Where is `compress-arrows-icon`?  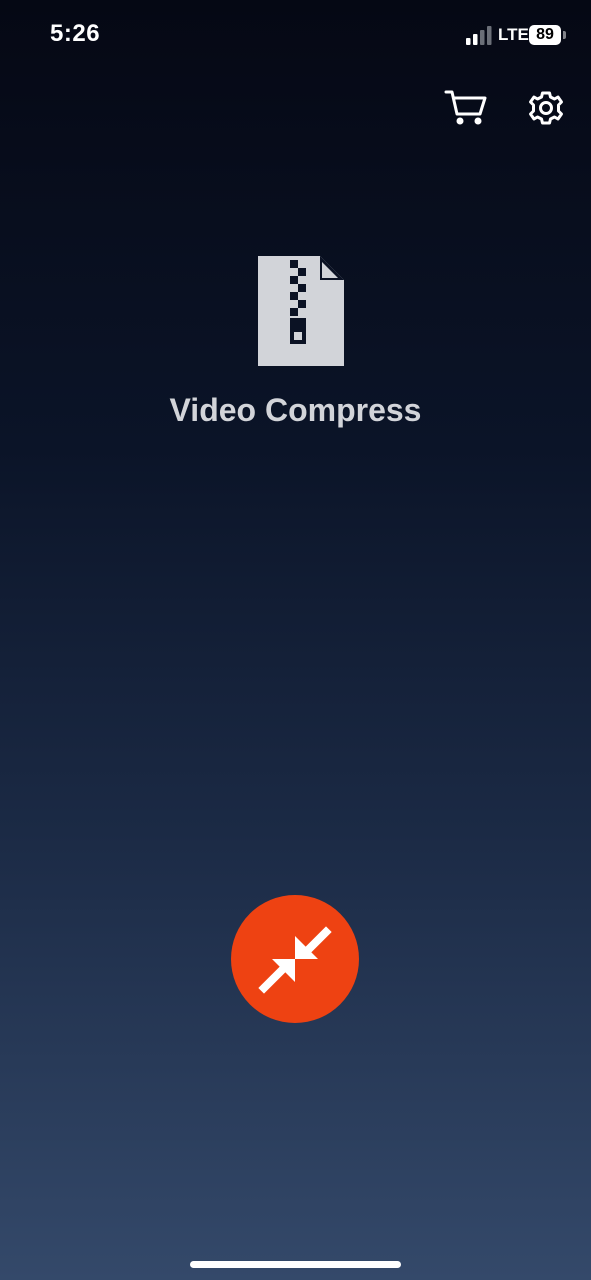
compress-arrows-icon is located at coordinates (295, 960).